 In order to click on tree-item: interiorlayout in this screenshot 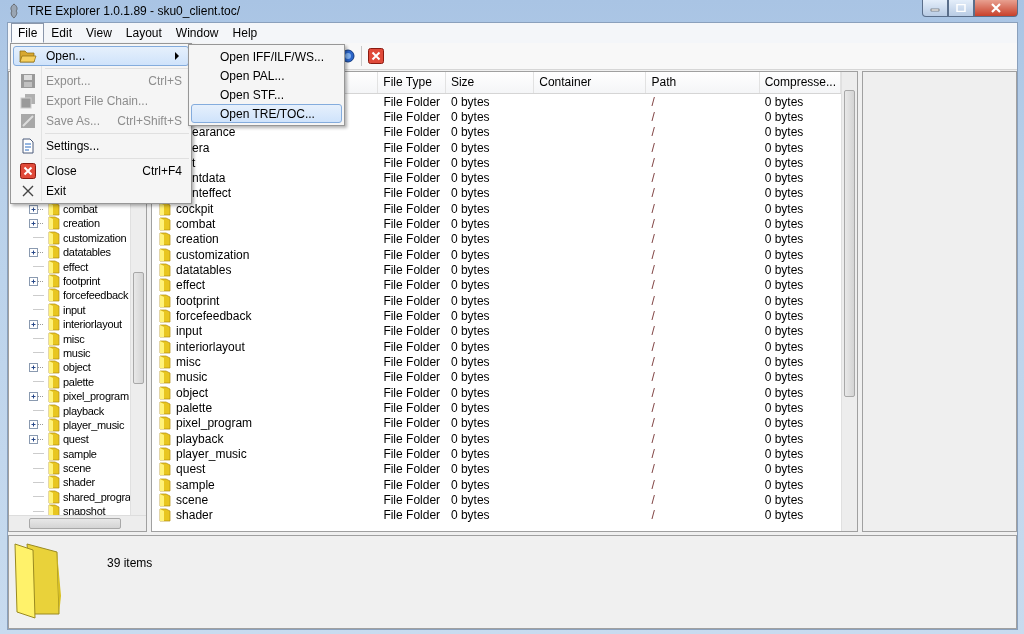, I will do `click(92, 324)`.